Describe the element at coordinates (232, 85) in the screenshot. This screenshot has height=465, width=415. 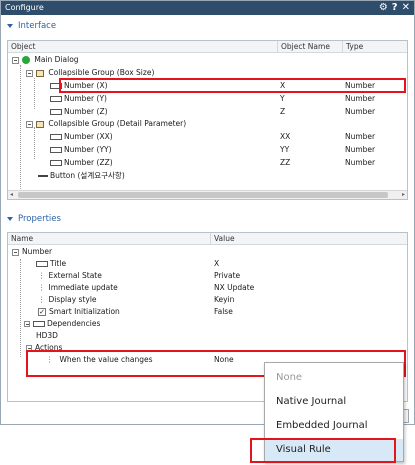
I see `highlight-box-number-x` at that location.